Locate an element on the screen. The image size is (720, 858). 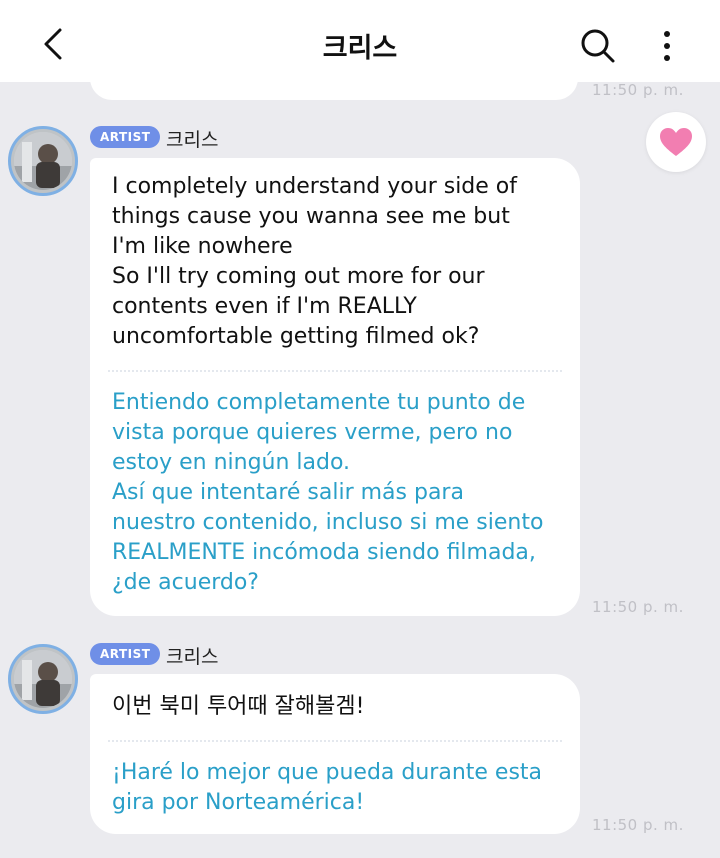
message-original-text: 이번 북미 투어때 잘해볼겜! is located at coordinates (238, 706).